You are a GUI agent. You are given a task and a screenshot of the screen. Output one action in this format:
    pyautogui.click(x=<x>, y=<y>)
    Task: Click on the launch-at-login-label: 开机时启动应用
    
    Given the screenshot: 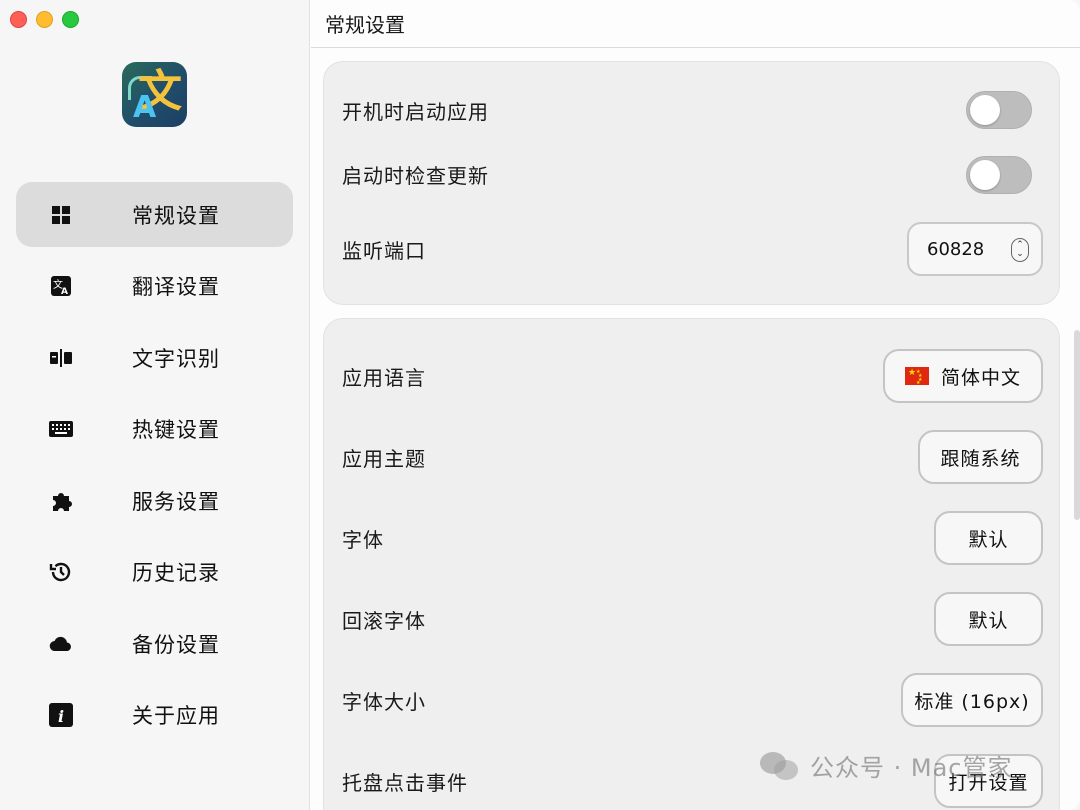 What is the action you would take?
    pyautogui.click(x=415, y=111)
    